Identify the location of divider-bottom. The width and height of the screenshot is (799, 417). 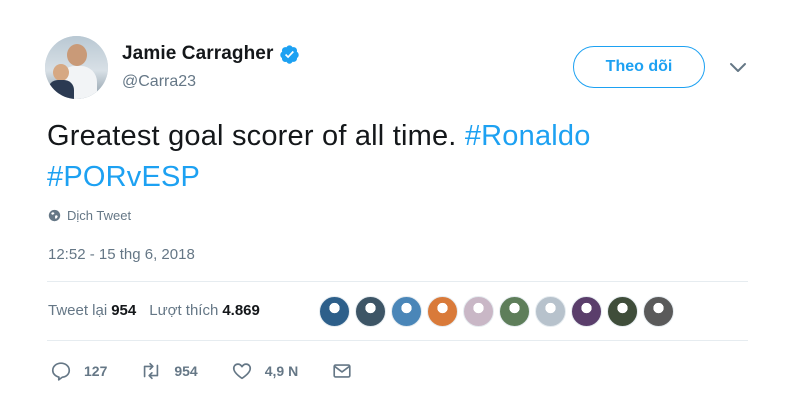
(397, 340).